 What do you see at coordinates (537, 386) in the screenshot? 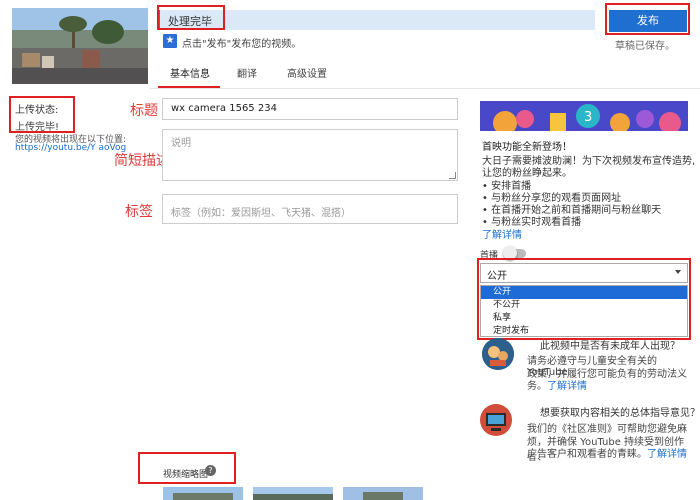
I see `kids-text-end: 务。` at bounding box center [537, 386].